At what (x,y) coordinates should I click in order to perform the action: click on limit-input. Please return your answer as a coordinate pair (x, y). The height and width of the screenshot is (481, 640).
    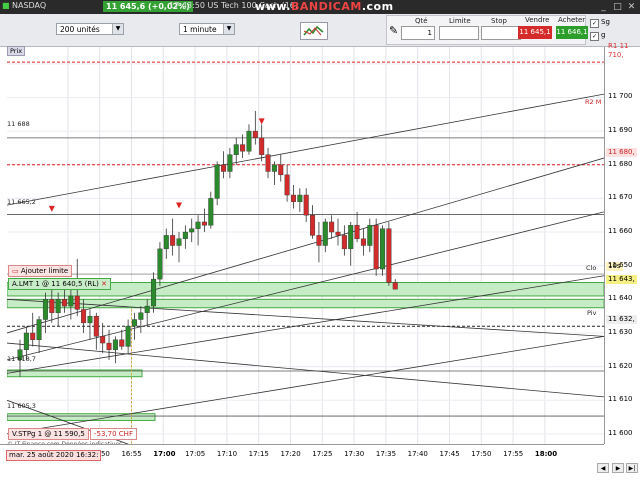
    Looking at the image, I should click on (459, 33).